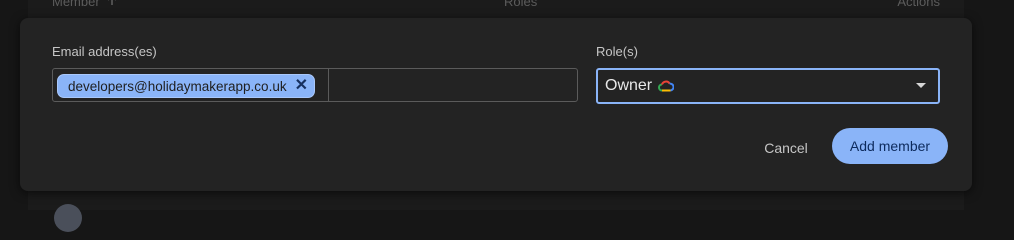 Image resolution: width=1014 pixels, height=240 pixels. I want to click on role-selected-value: Owner, so click(629, 85).